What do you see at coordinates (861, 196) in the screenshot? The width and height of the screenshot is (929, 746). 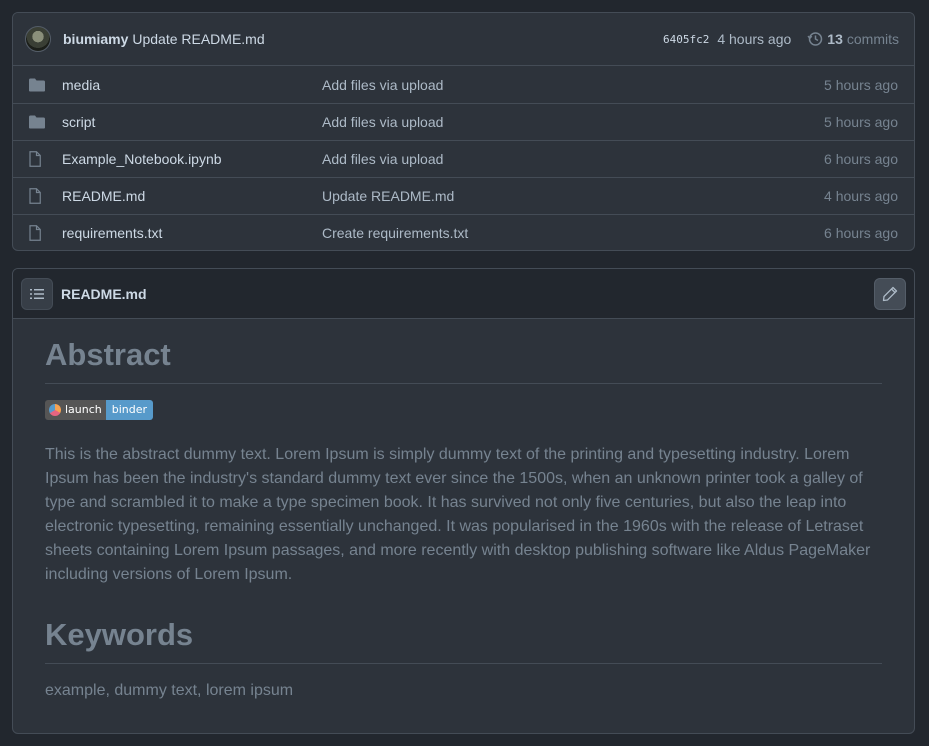 I see `file-commit-time: 4 hours ago` at bounding box center [861, 196].